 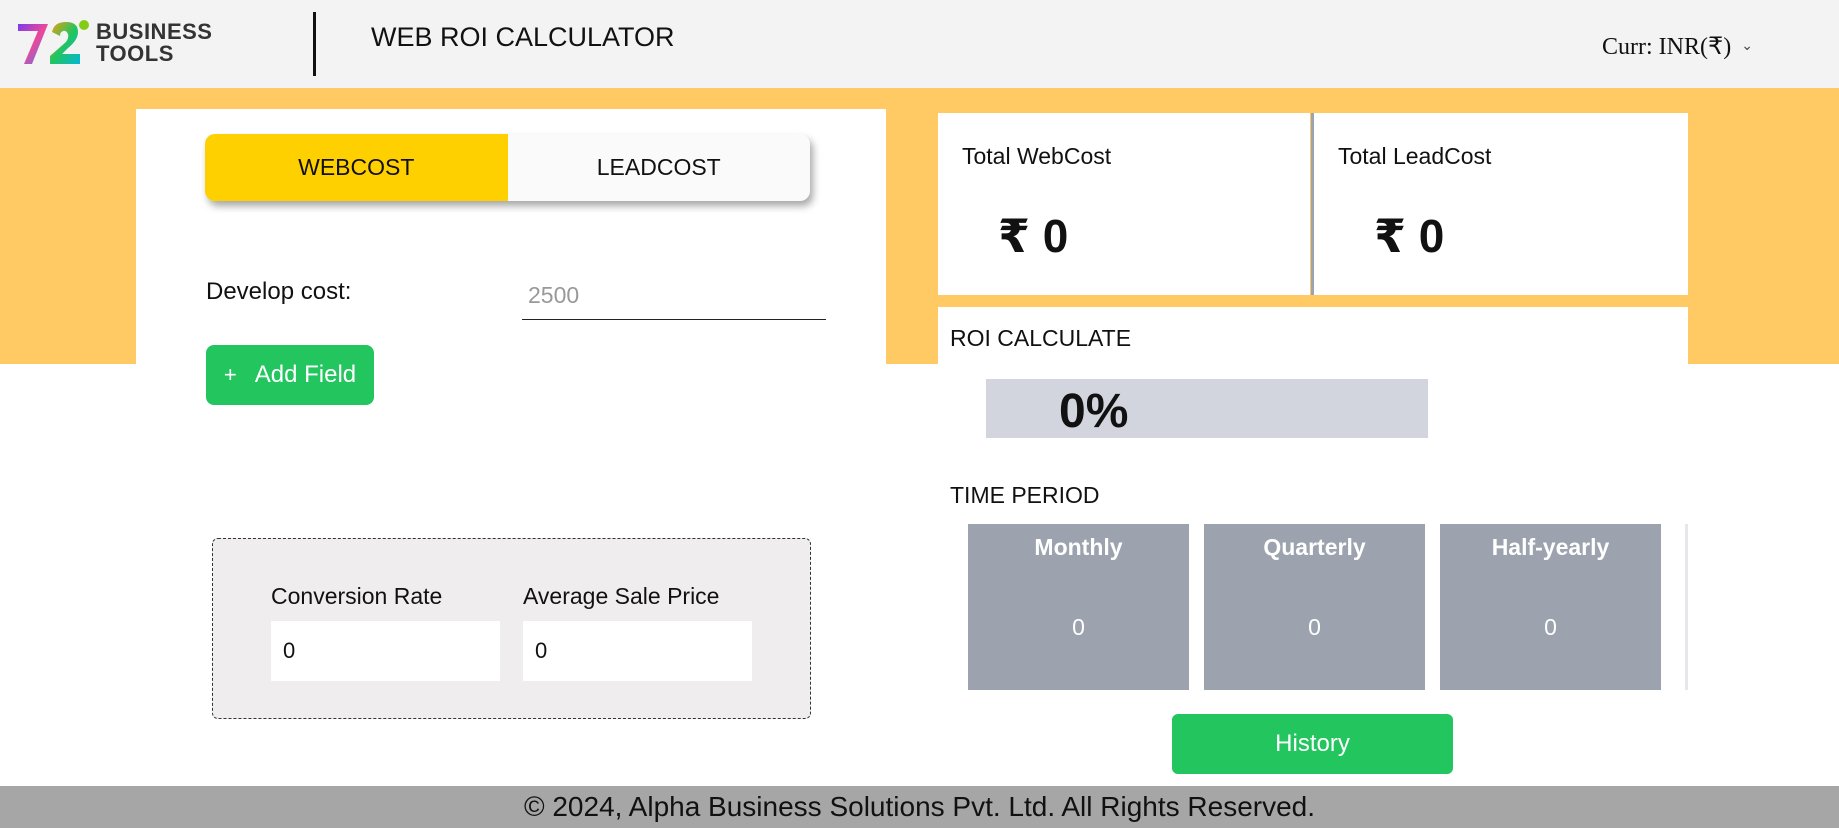 What do you see at coordinates (1037, 156) in the screenshot?
I see `total-webcost-label: Total WebCost` at bounding box center [1037, 156].